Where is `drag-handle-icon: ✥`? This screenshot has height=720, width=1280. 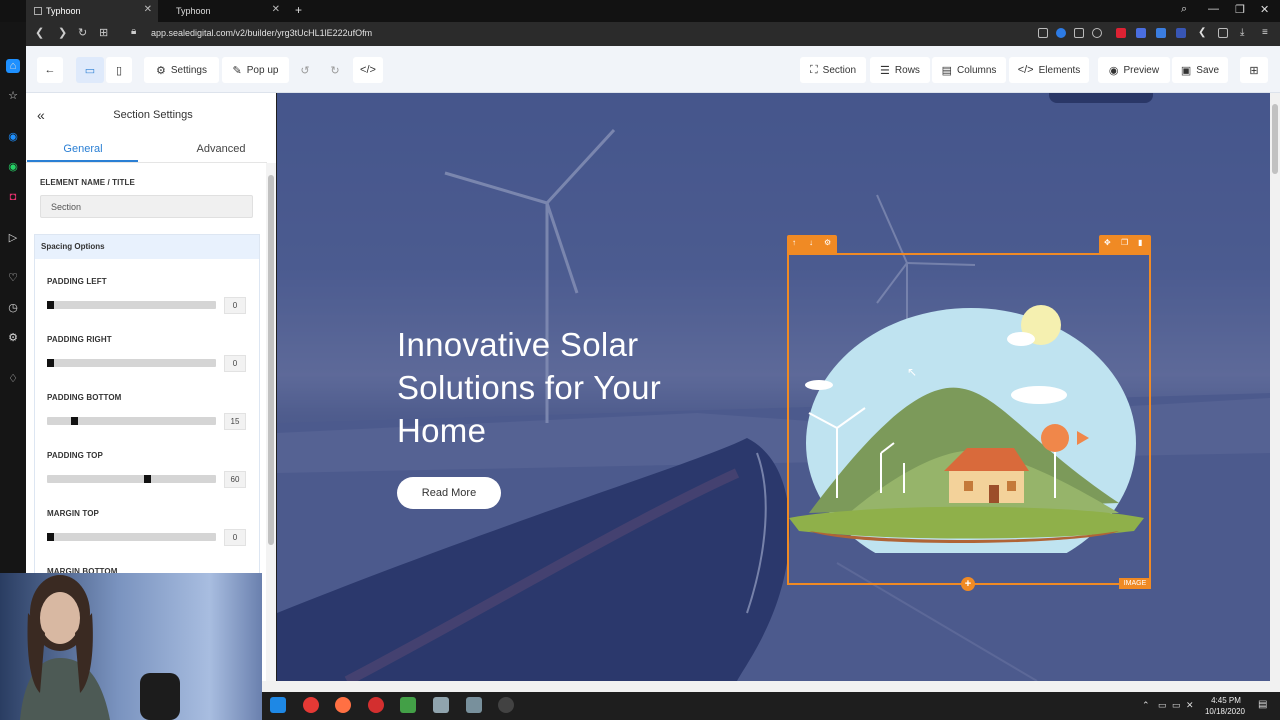 drag-handle-icon: ✥ is located at coordinates (1107, 242).